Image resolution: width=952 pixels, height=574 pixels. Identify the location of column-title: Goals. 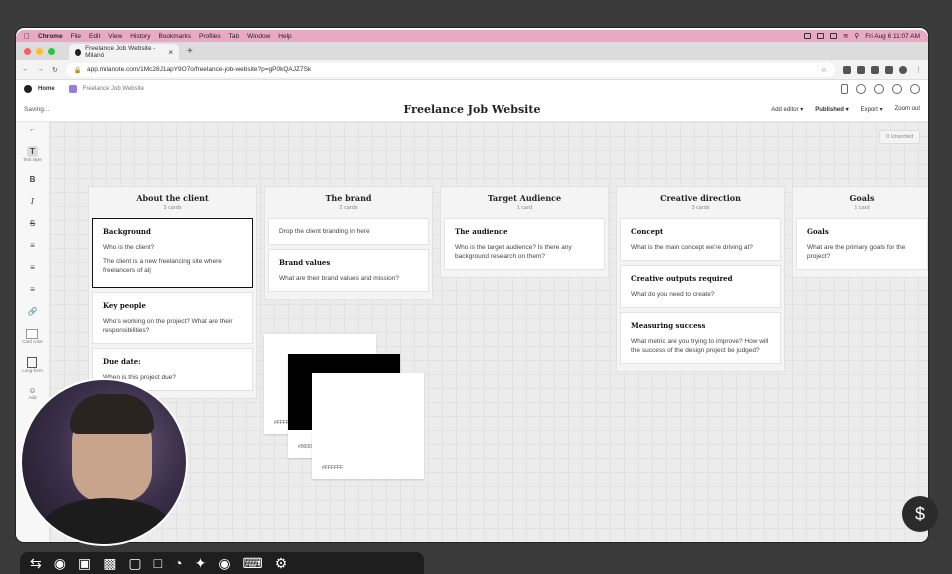
(862, 198).